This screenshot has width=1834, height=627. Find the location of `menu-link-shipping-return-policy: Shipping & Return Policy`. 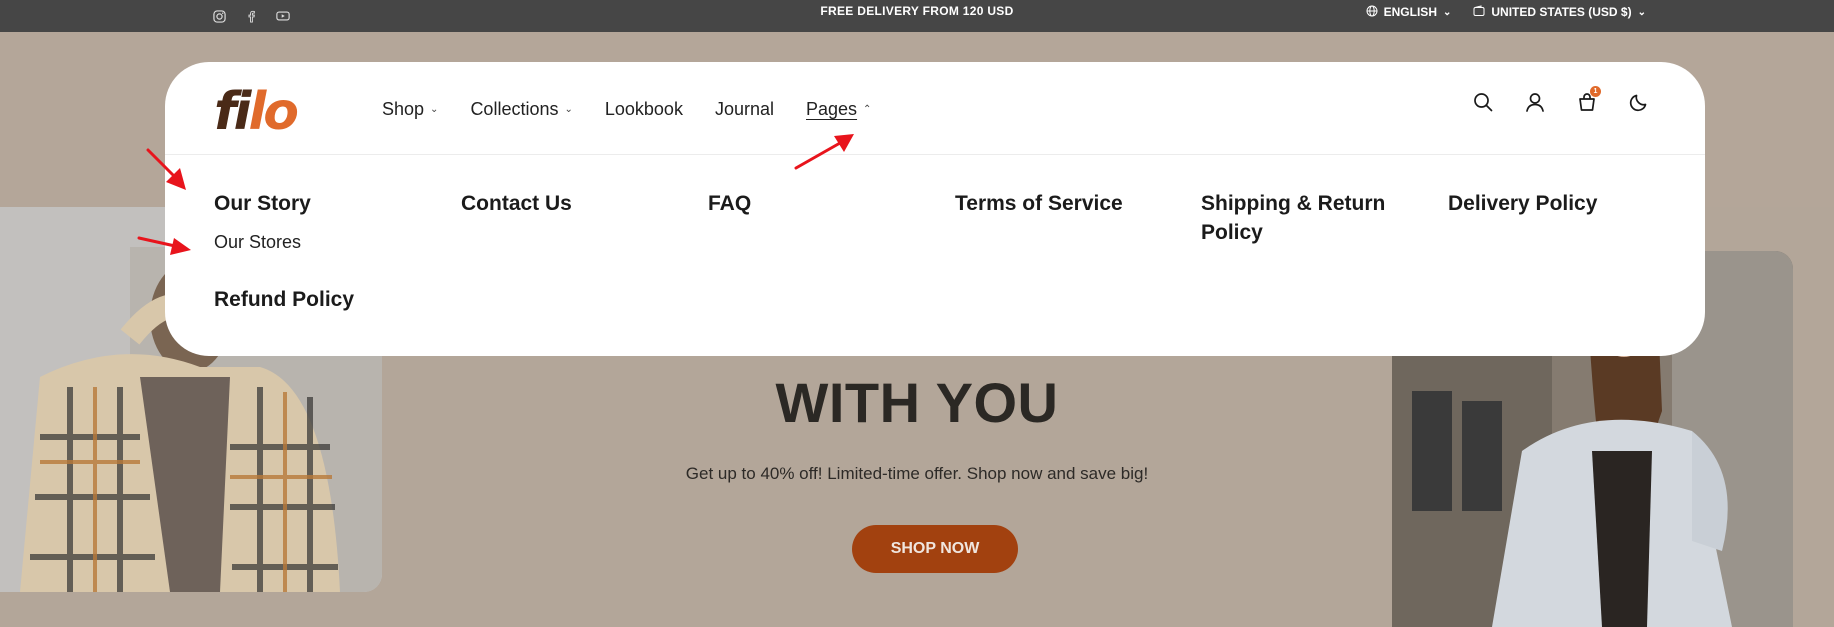

menu-link-shipping-return-policy: Shipping & Return Policy is located at coordinates (1303, 218).